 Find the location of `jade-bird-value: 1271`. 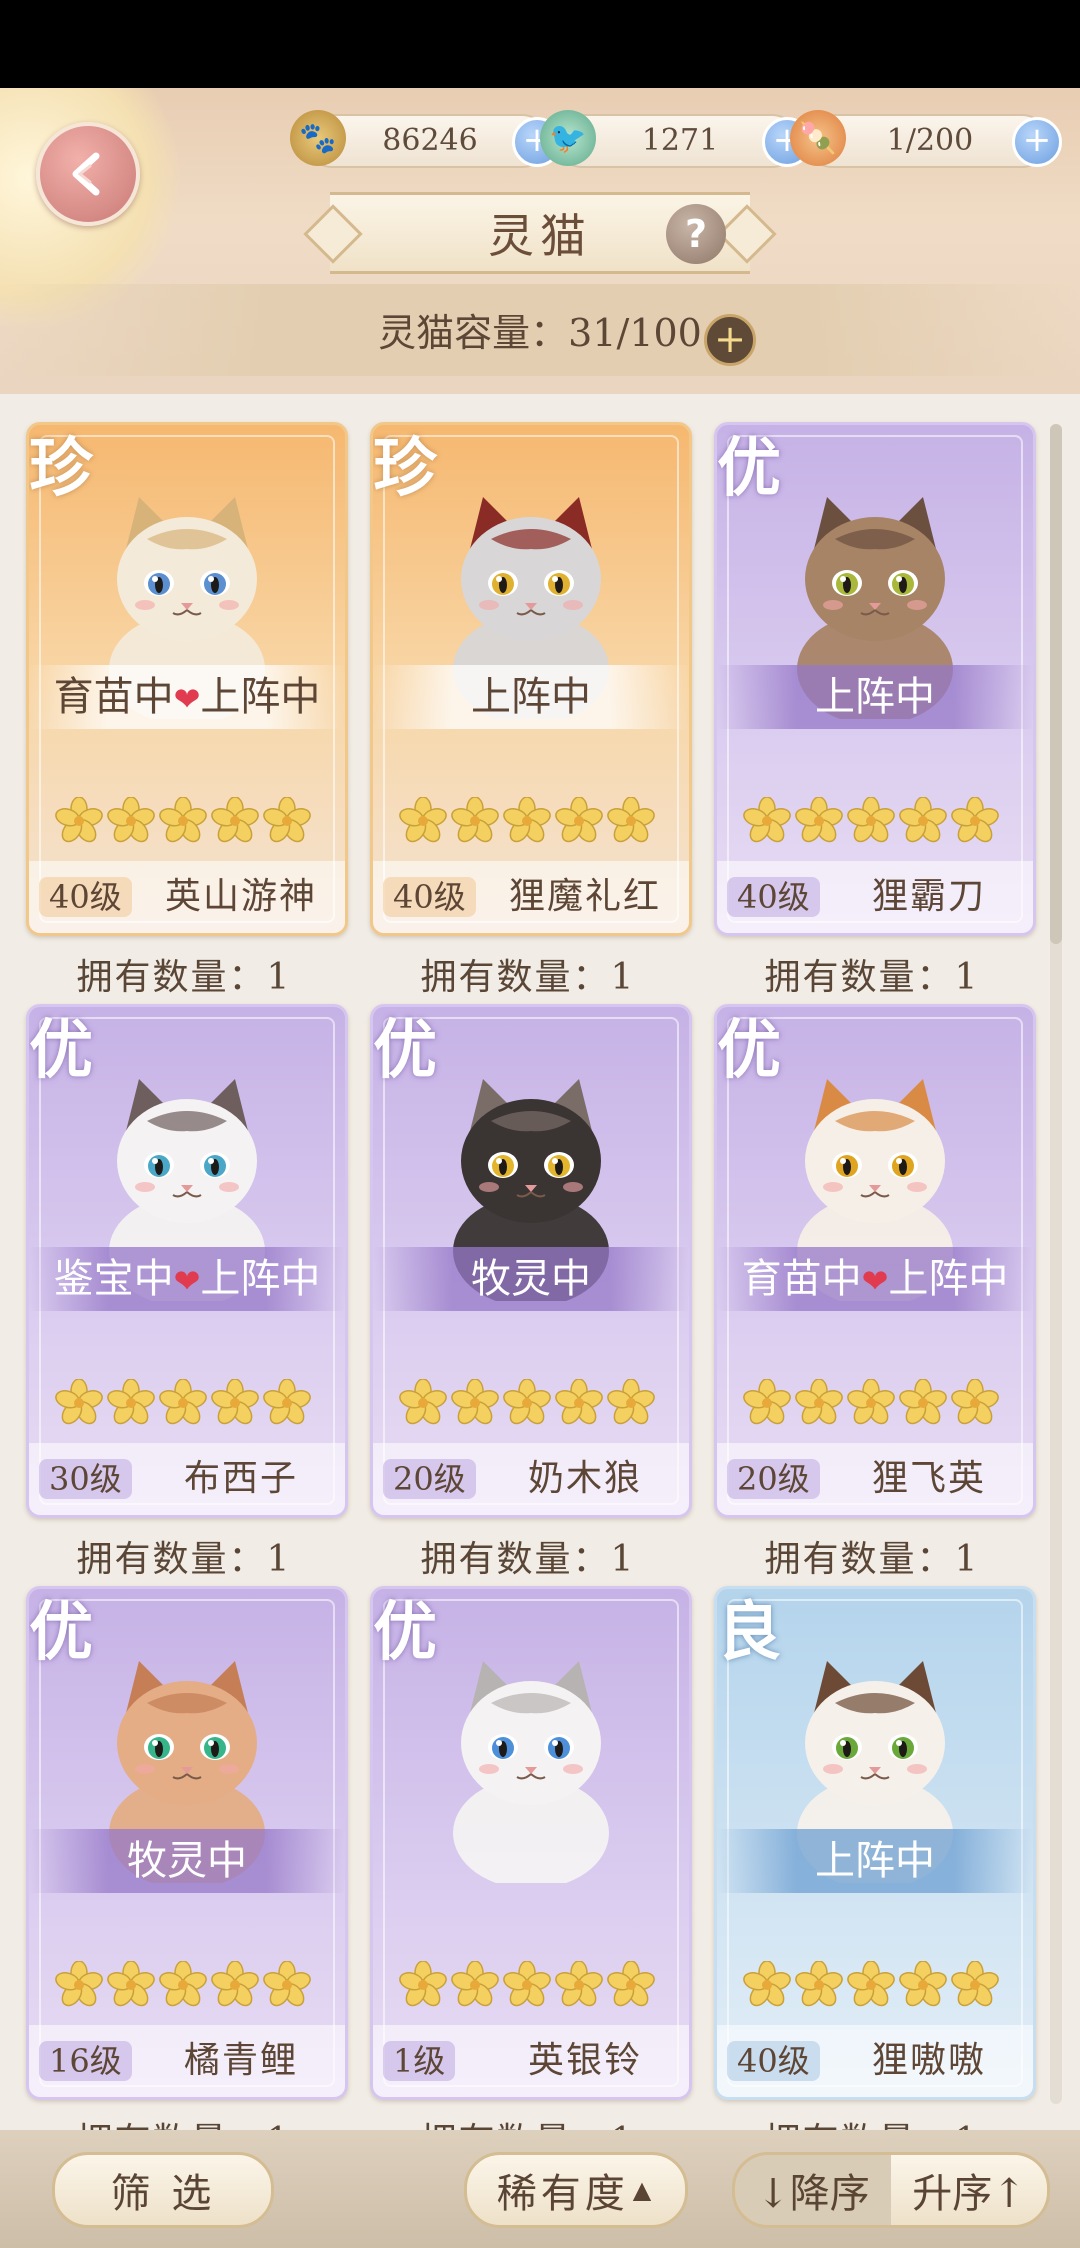

jade-bird-value: 1271 is located at coordinates (680, 140).